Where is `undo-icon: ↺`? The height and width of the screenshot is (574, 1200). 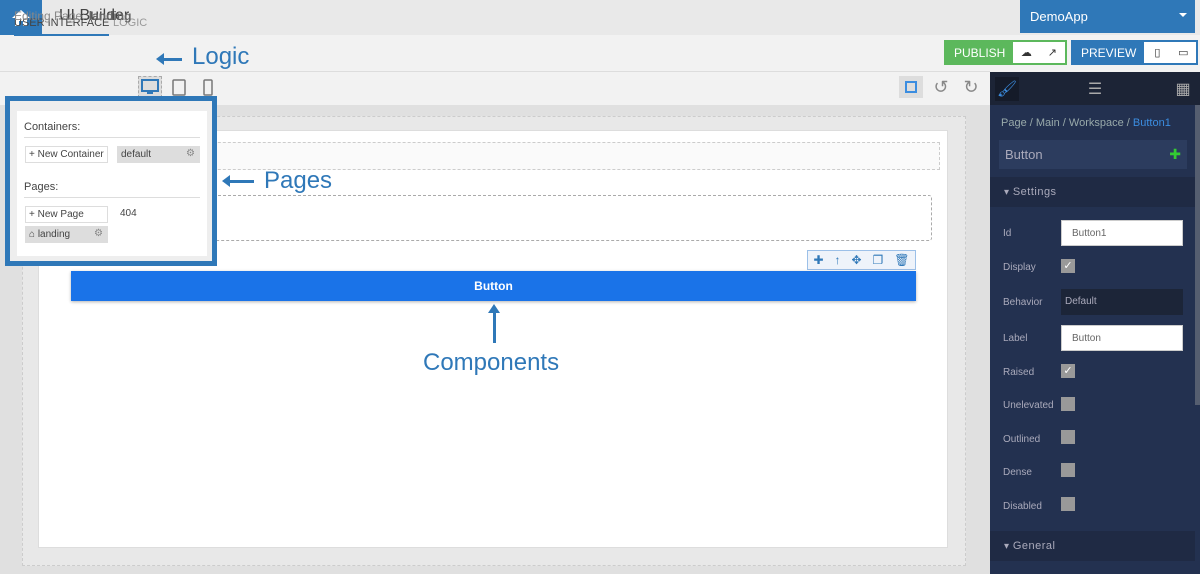 undo-icon: ↺ is located at coordinates (941, 87).